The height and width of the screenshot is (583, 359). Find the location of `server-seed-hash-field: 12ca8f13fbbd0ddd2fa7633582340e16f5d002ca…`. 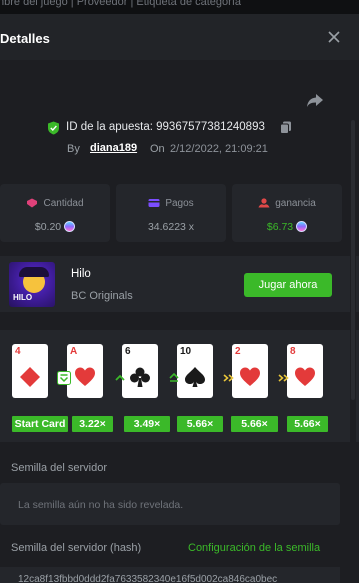

server-seed-hash-field: 12ca8f13fbbd0ddd2fa7633582340e16f5d002ca… is located at coordinates (170, 575).